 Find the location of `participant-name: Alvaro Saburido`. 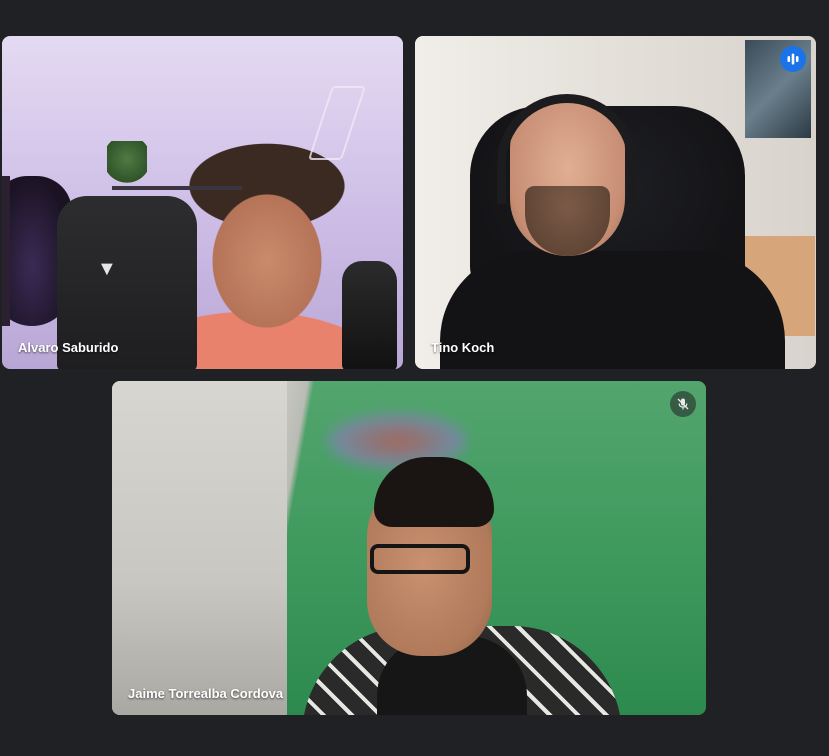

participant-name: Alvaro Saburido is located at coordinates (68, 347).